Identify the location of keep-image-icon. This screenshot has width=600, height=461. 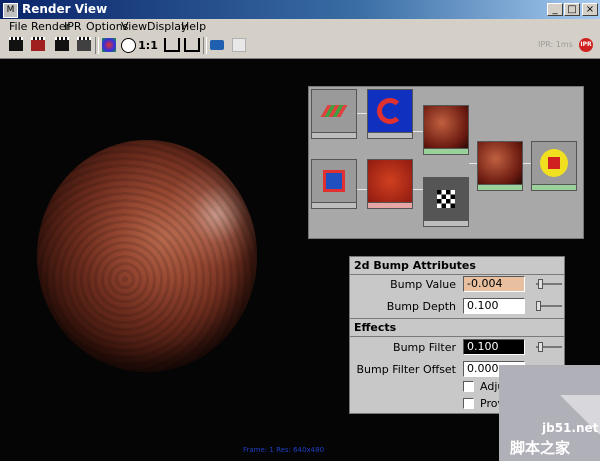
(172, 45).